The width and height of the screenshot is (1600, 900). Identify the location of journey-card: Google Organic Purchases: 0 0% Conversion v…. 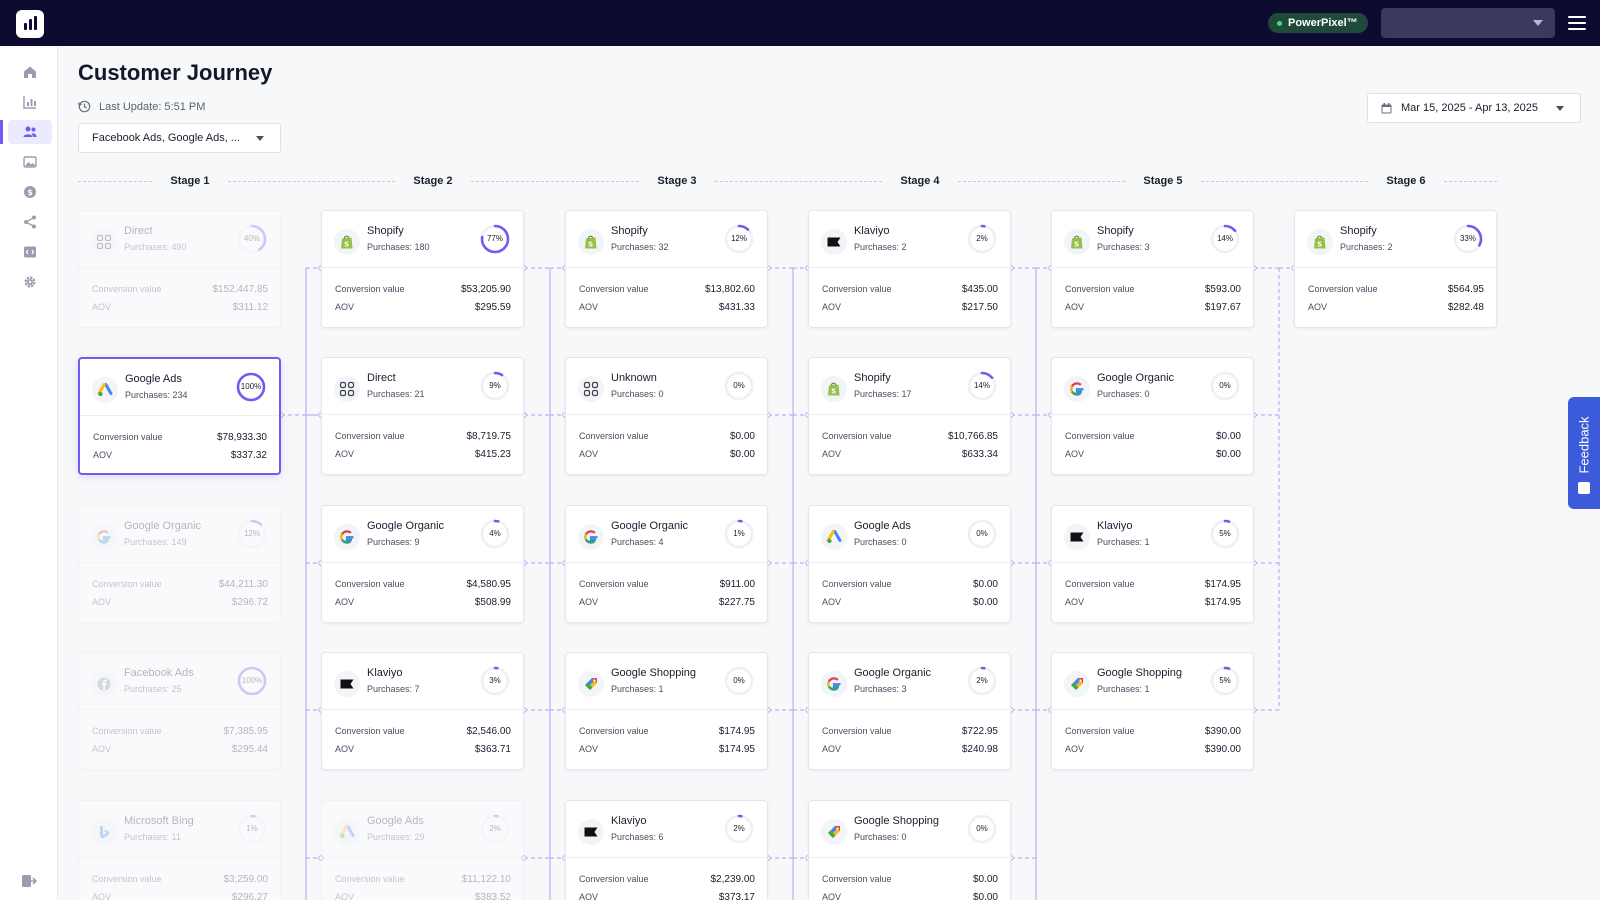
(1152, 416).